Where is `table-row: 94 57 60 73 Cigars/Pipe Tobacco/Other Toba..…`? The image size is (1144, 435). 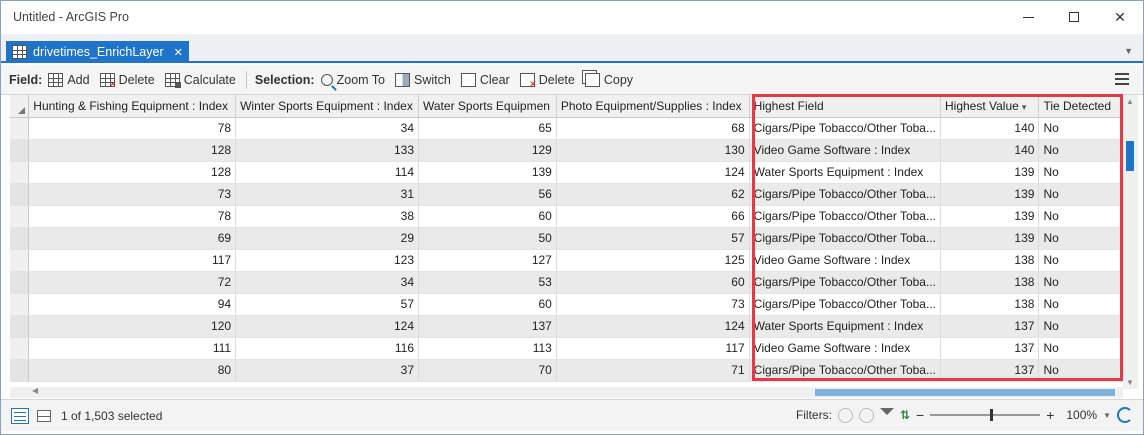 table-row: 94 57 60 73 Cigars/Pipe Tobacco/Other Toba..… is located at coordinates (566, 304).